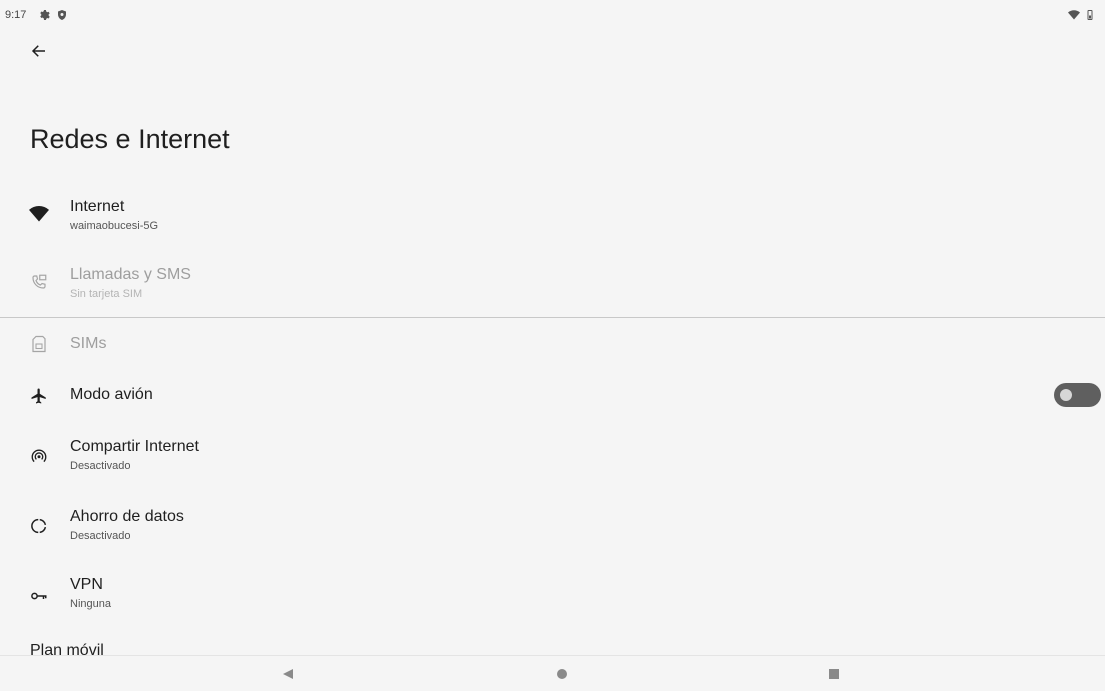  What do you see at coordinates (552, 220) in the screenshot?
I see `internet-item: Internet waimaobucesi-5G` at bounding box center [552, 220].